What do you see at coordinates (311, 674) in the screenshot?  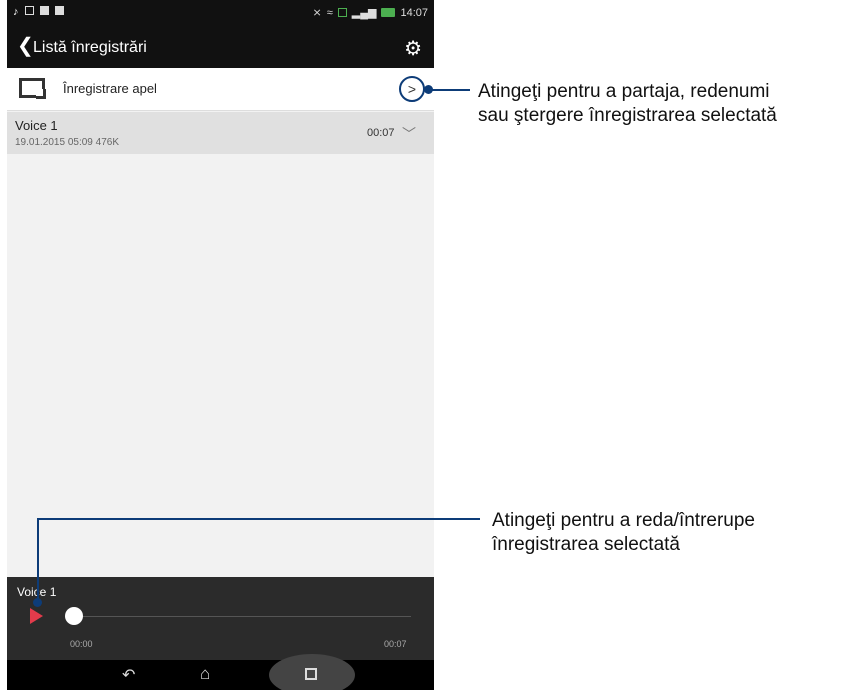 I see `nav-recent-icon` at bounding box center [311, 674].